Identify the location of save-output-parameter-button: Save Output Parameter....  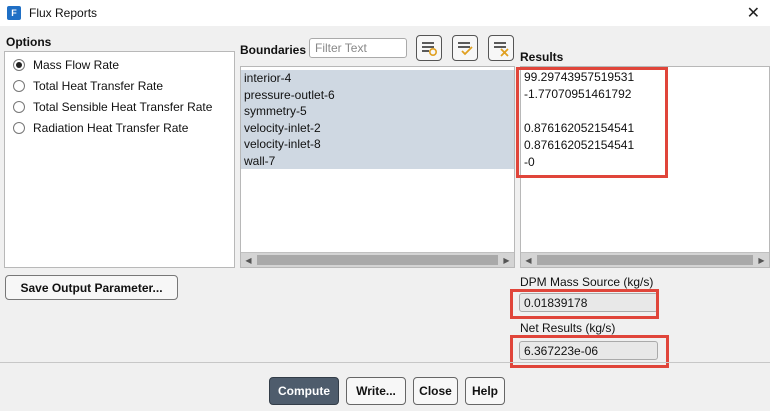
(91, 287).